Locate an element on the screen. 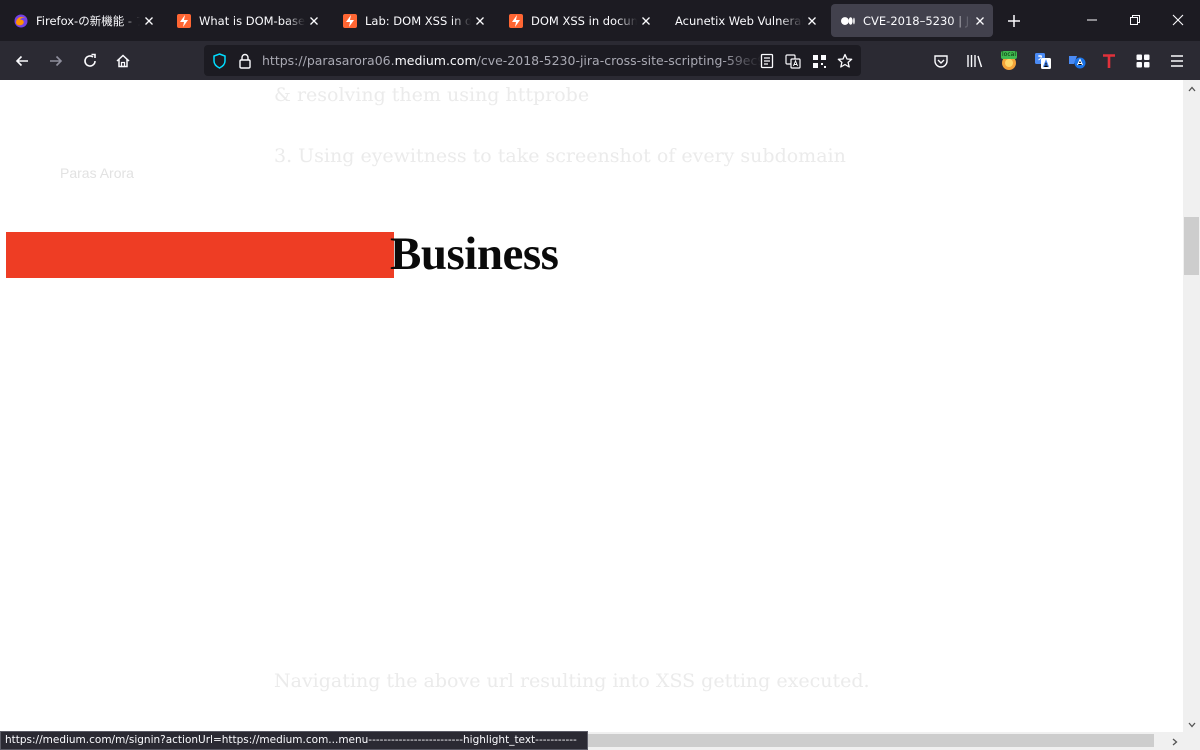  tab-cve-jira-active: CVE-2018–5230 | JIRA is located at coordinates (912, 20).